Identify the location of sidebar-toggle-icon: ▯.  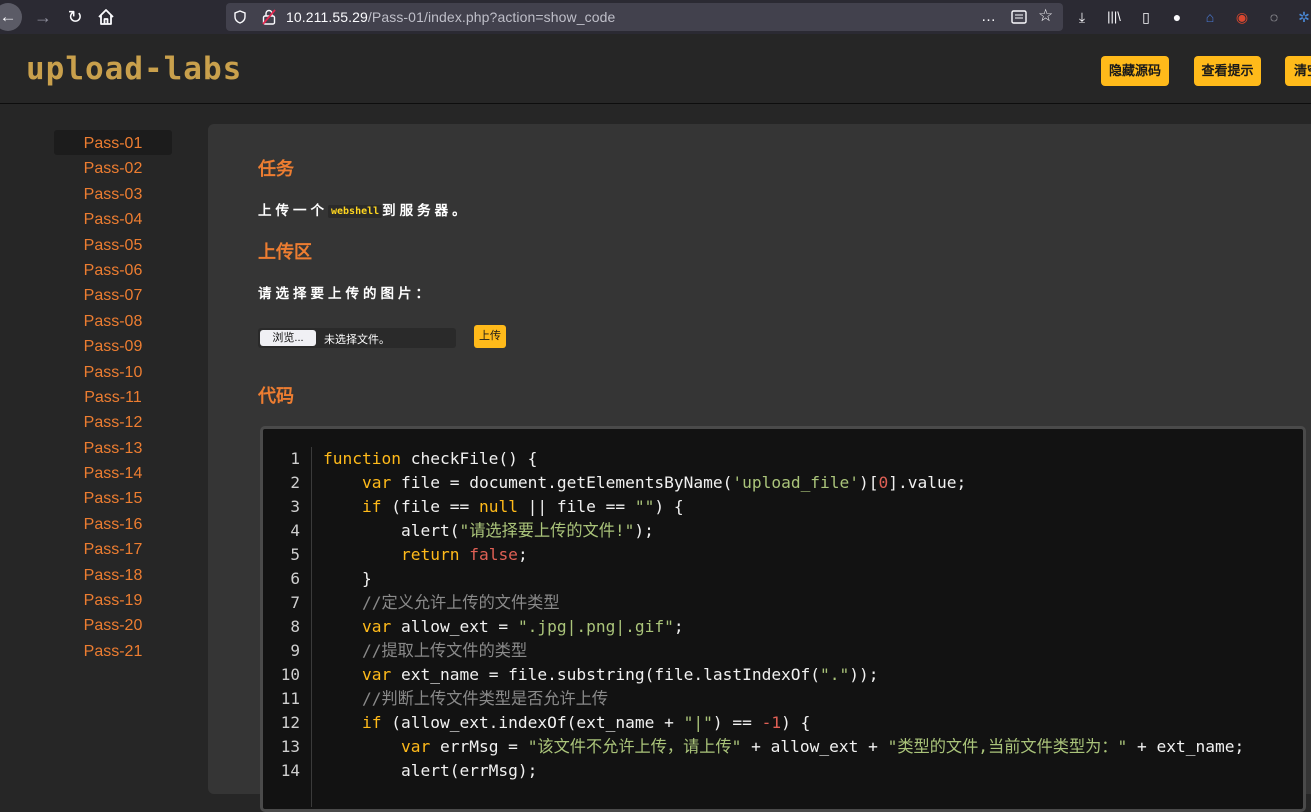
(1146, 17).